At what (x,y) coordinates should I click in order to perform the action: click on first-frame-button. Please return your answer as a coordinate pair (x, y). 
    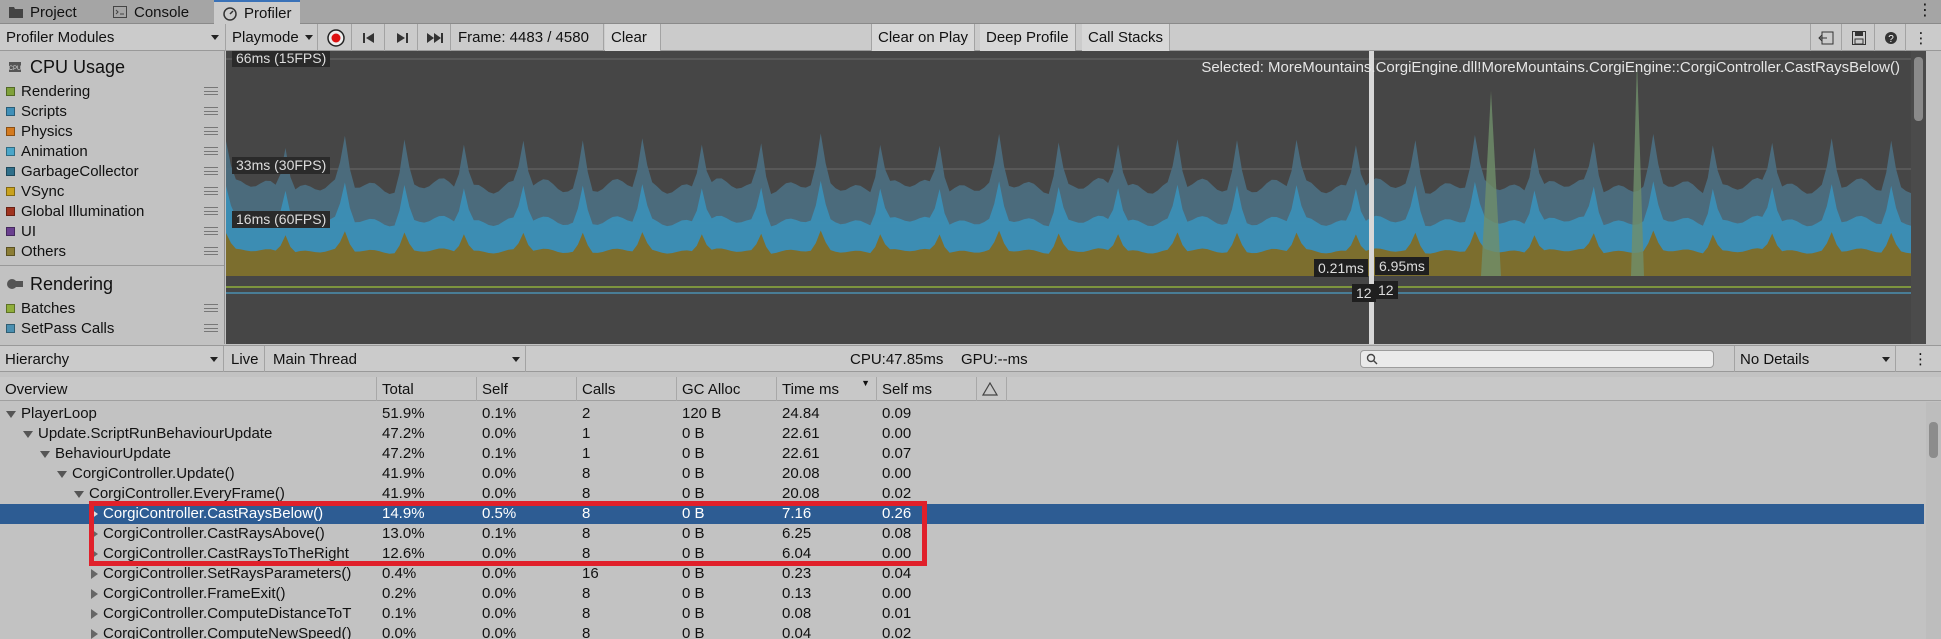
    Looking at the image, I should click on (369, 37).